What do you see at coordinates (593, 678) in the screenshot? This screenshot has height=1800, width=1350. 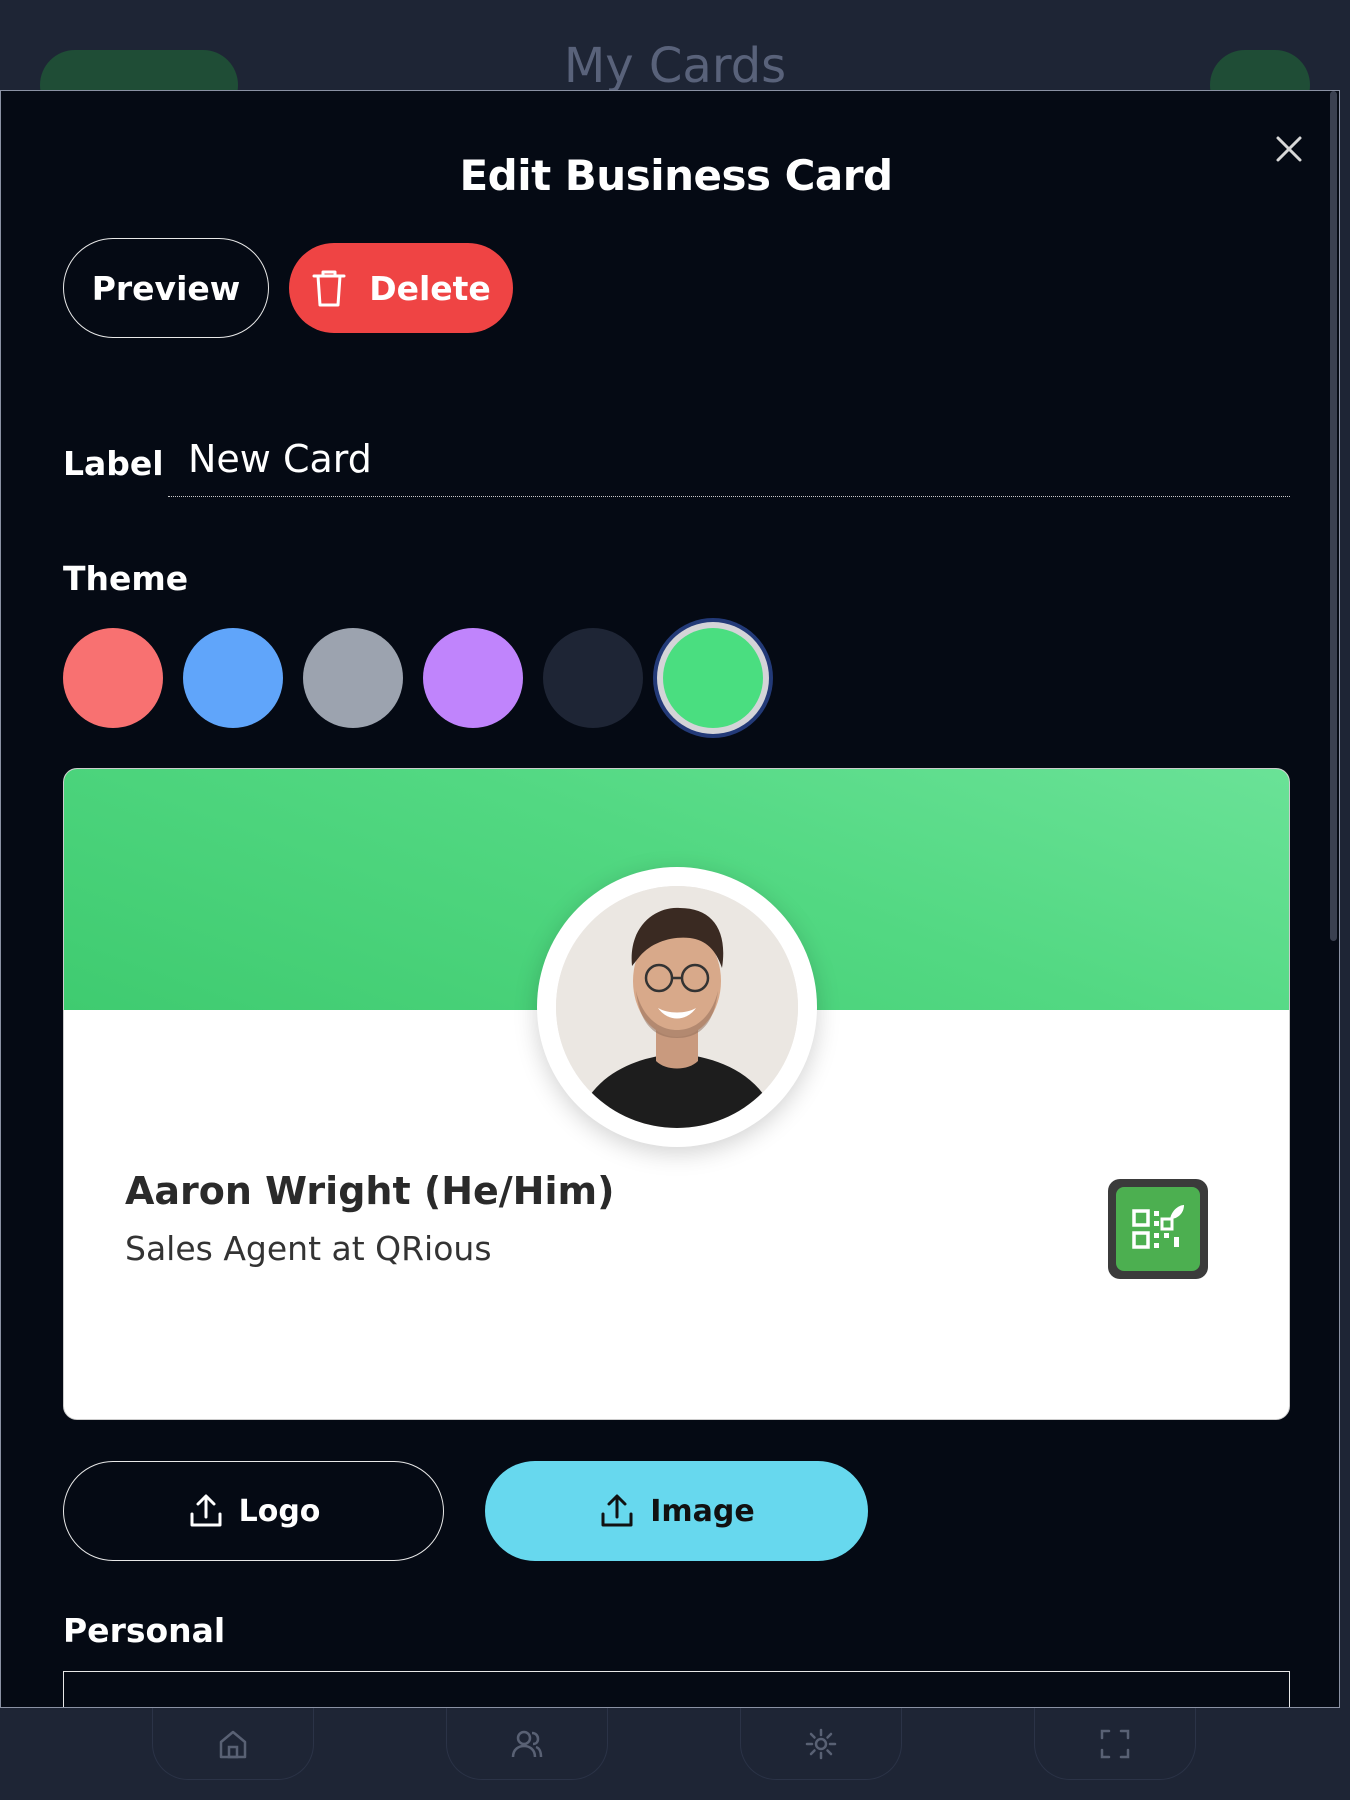 I see `theme-swatch-navy` at bounding box center [593, 678].